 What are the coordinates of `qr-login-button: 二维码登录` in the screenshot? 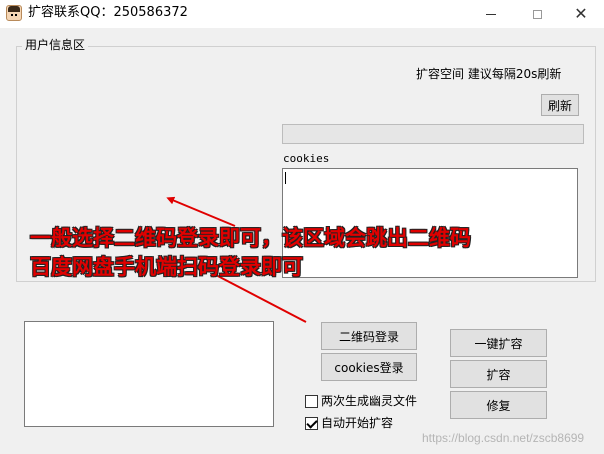 It's located at (369, 336).